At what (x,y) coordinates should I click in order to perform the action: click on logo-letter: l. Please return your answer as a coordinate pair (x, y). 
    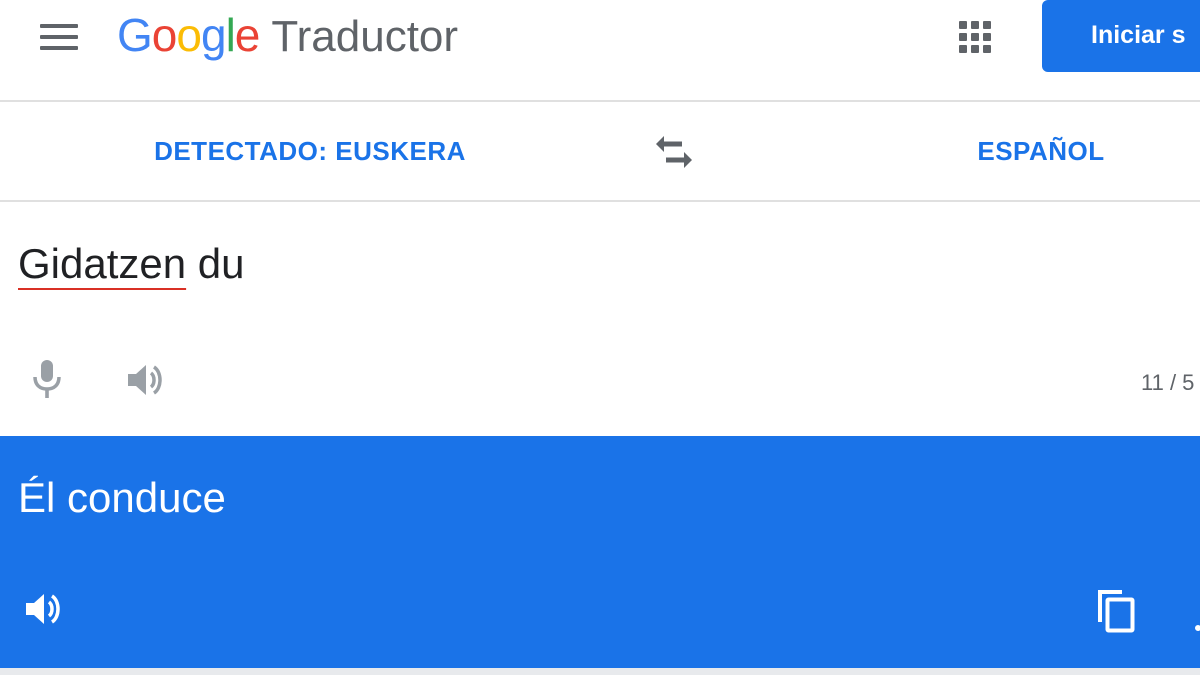
    Looking at the image, I should click on (230, 35).